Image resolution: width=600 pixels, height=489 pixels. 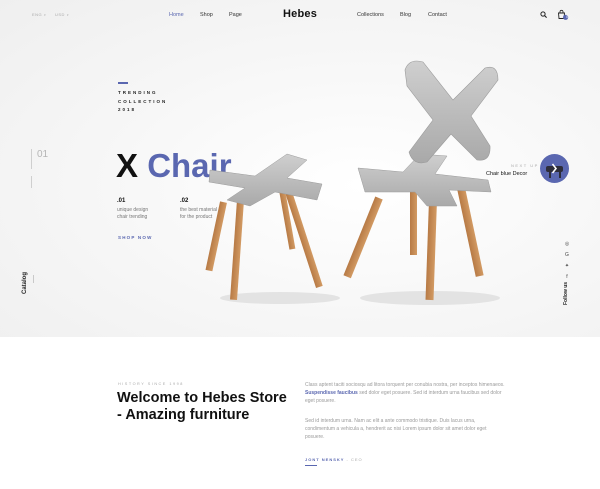 What do you see at coordinates (152, 214) in the screenshot?
I see `feature-text: unique design chair trending` at bounding box center [152, 214].